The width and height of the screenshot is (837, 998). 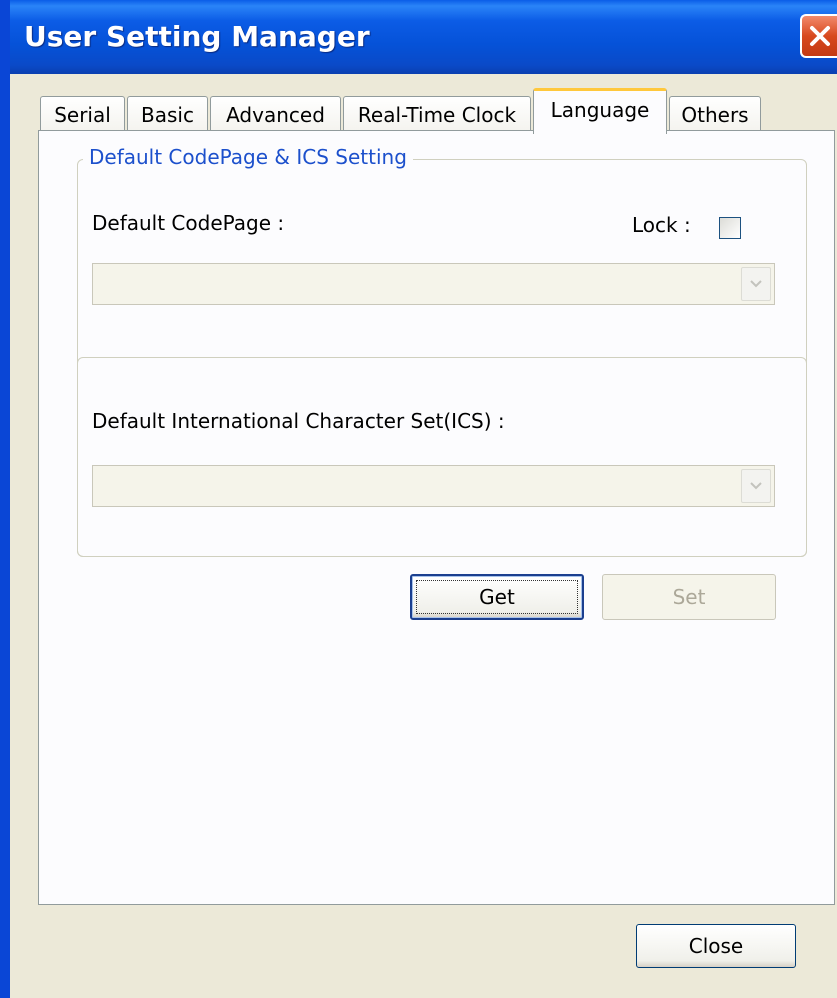 I want to click on focus-rectangle, so click(x=497, y=597).